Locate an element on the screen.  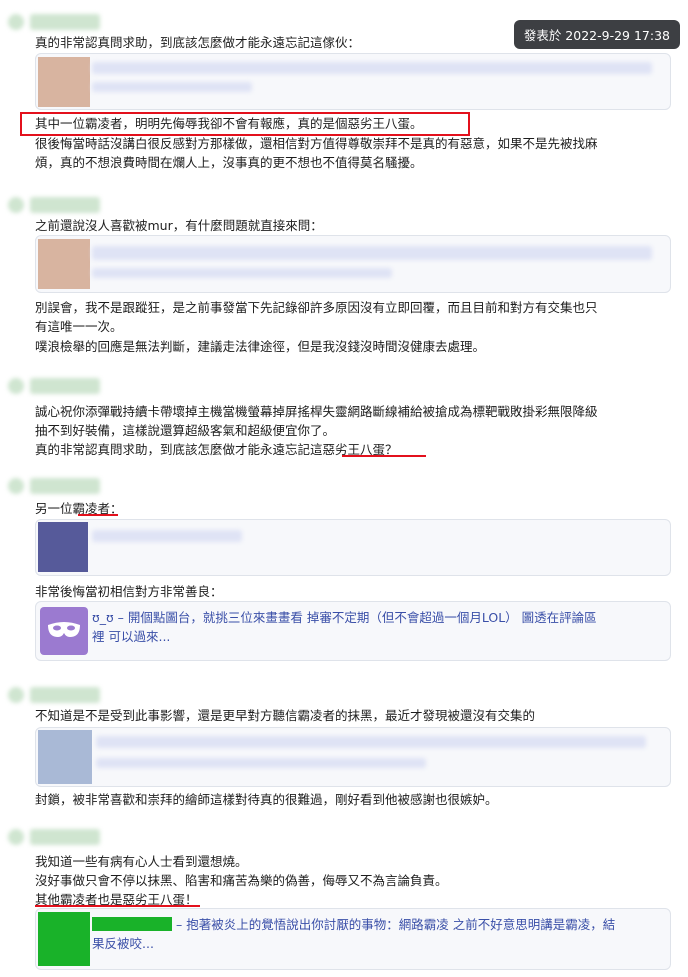
post-text: 封鎖，被非常喜歡和崇拜的繪師這樣對待真的很難過，剛好看到他被感謝也很嫉妒。 is located at coordinates (266, 799).